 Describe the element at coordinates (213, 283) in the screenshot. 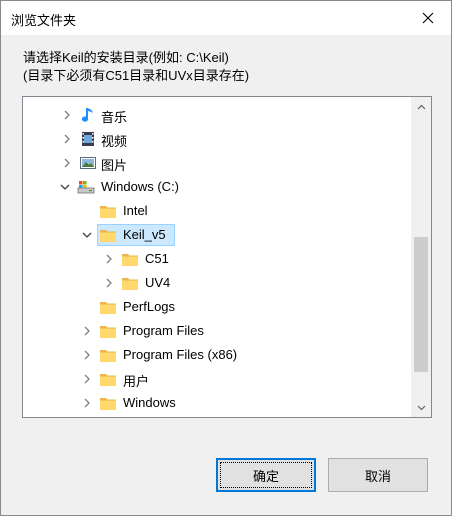

I see `tree-item-uv4: UV4` at that location.